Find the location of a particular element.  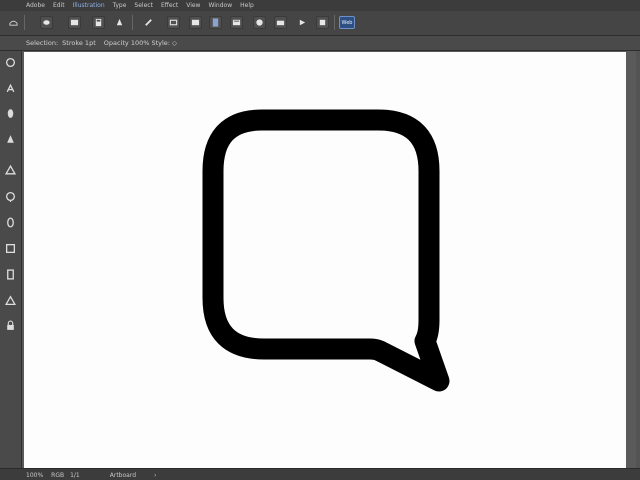

home-icon is located at coordinates (13, 22).